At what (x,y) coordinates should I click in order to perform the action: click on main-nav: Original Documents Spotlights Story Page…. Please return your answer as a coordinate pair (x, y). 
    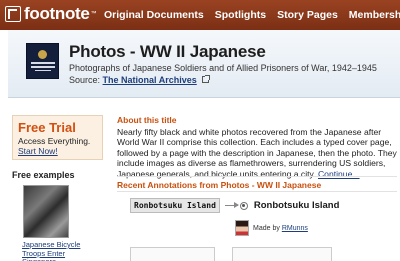
    Looking at the image, I should click on (252, 15).